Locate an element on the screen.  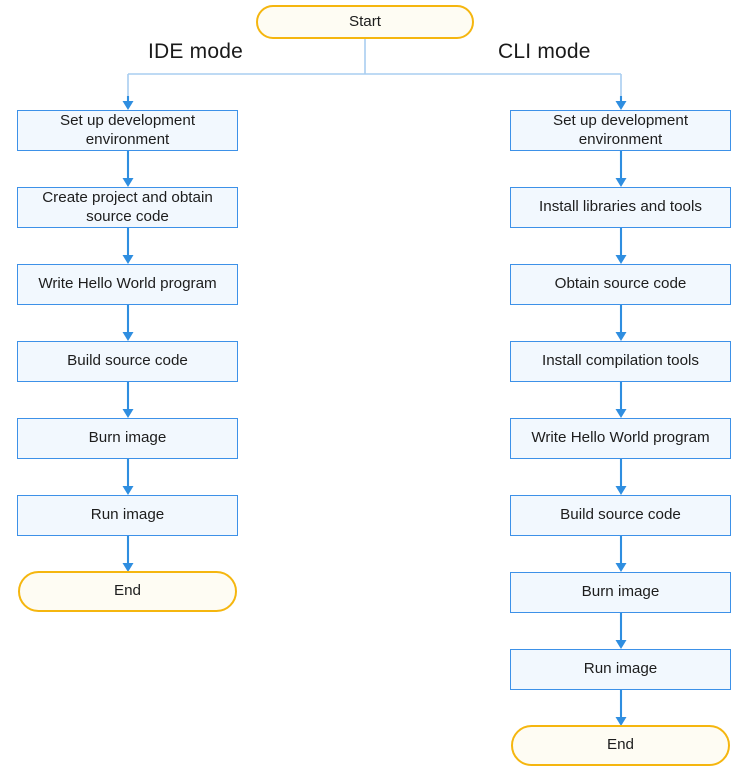
process-node: Install compilation tools is located at coordinates (620, 361).